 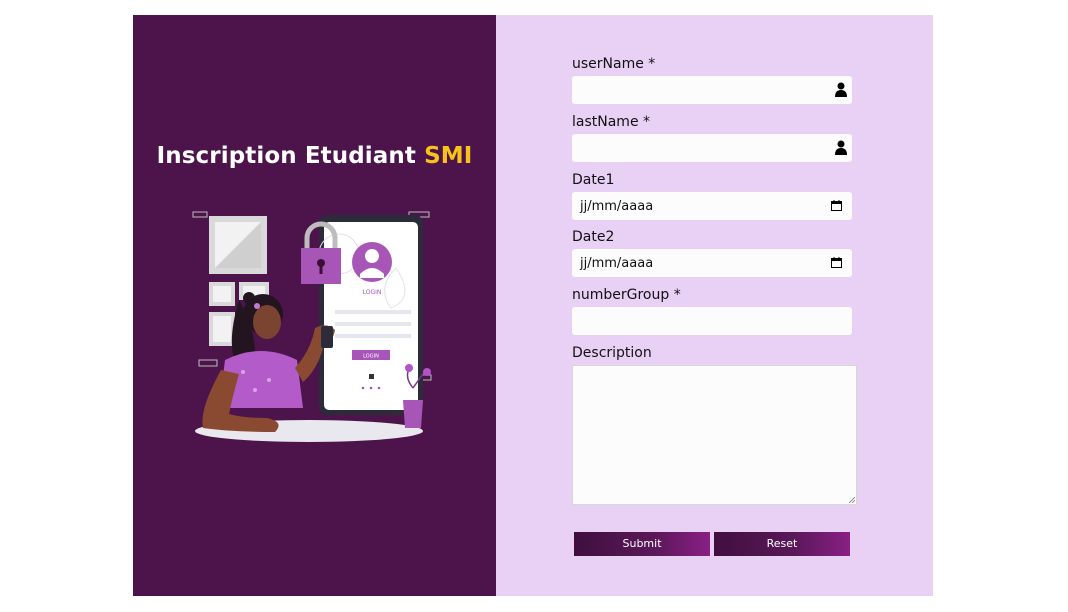 What do you see at coordinates (712, 148) in the screenshot?
I see `lastname-field` at bounding box center [712, 148].